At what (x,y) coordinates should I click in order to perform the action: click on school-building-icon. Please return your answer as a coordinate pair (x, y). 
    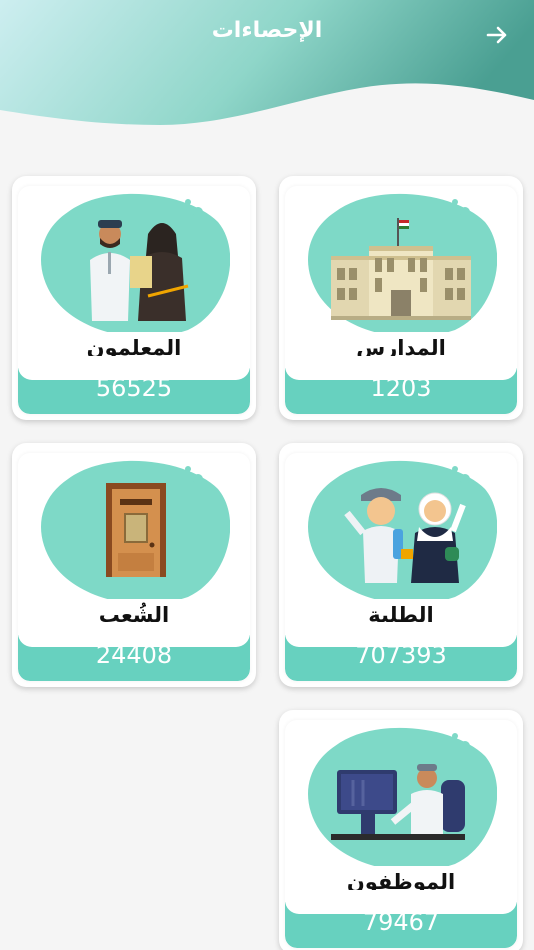
    Looking at the image, I should click on (401, 269).